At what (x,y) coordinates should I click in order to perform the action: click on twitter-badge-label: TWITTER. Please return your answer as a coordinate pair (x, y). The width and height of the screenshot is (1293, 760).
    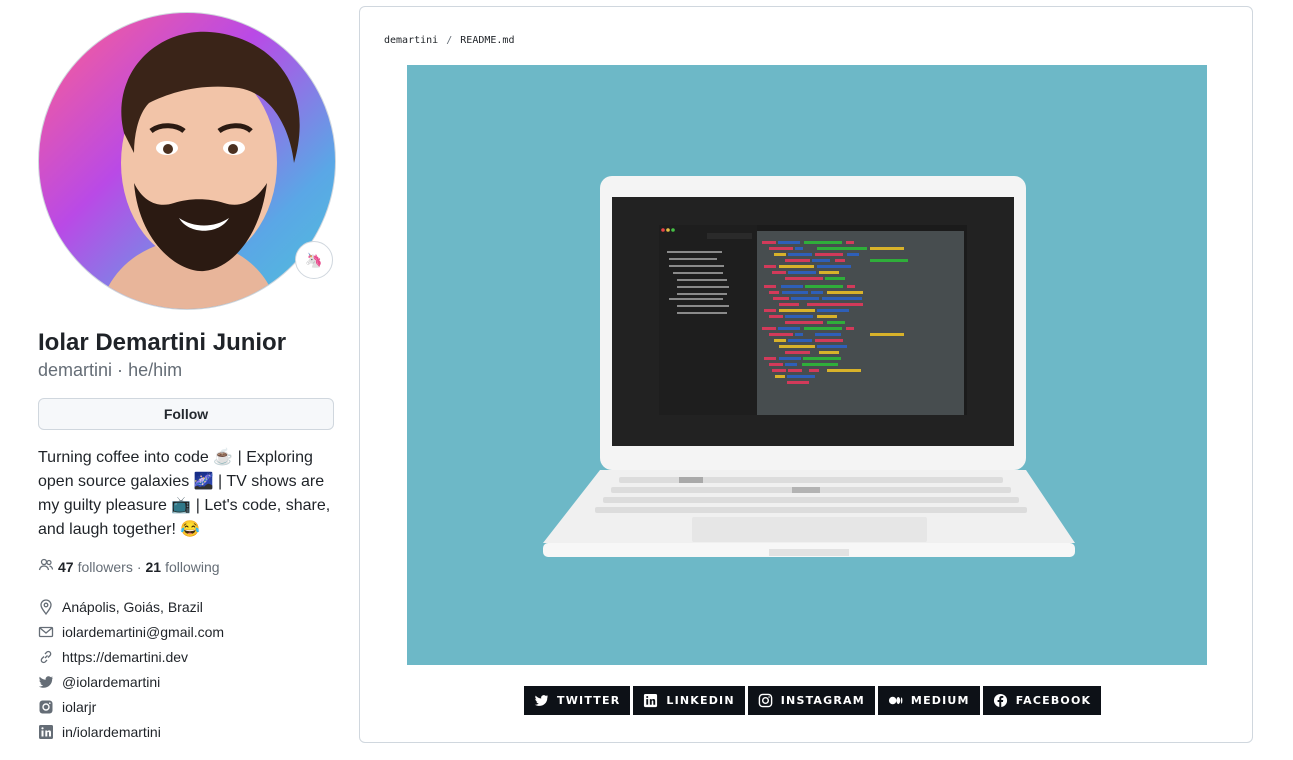
    Looking at the image, I should click on (589, 700).